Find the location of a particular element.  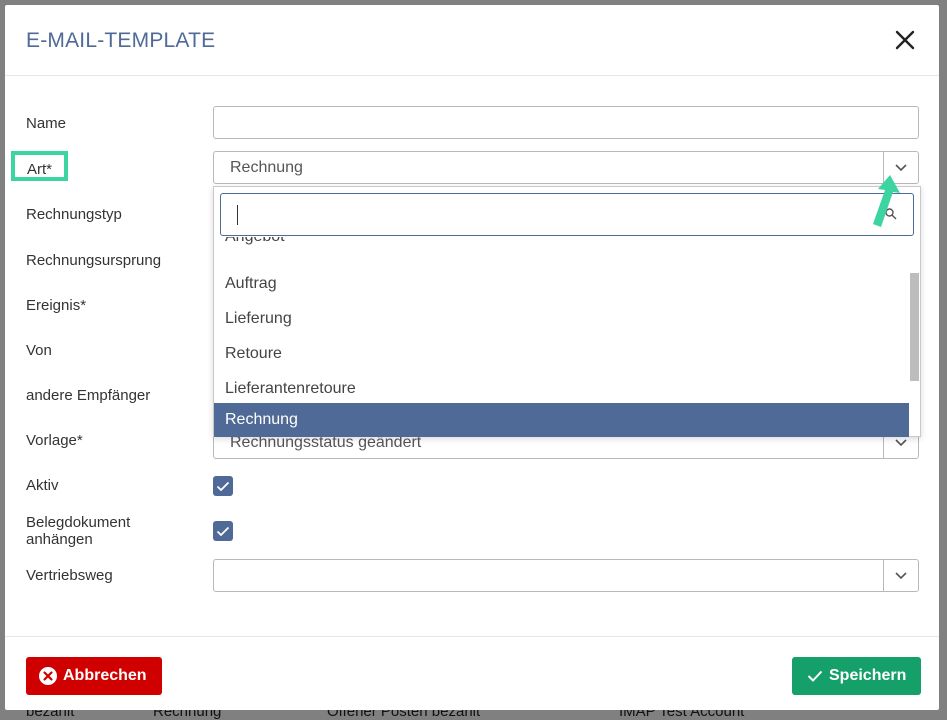

close-icon is located at coordinates (905, 40).